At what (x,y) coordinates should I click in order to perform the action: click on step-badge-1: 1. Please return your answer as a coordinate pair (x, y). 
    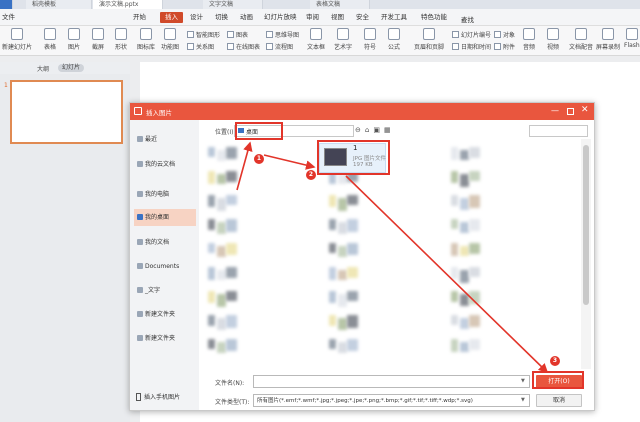
    Looking at the image, I should click on (259, 159).